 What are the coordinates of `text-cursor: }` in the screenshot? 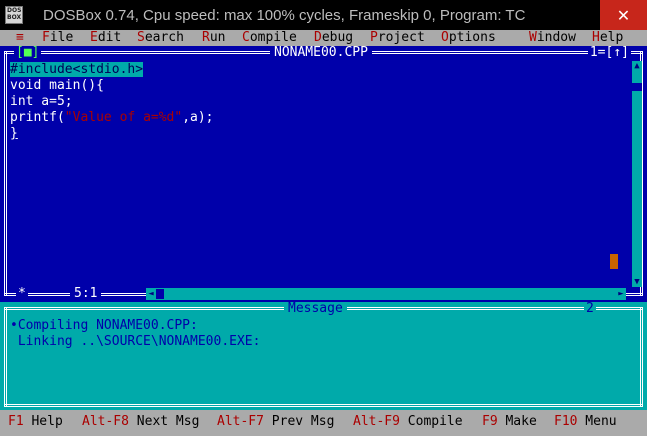 It's located at (14, 133).